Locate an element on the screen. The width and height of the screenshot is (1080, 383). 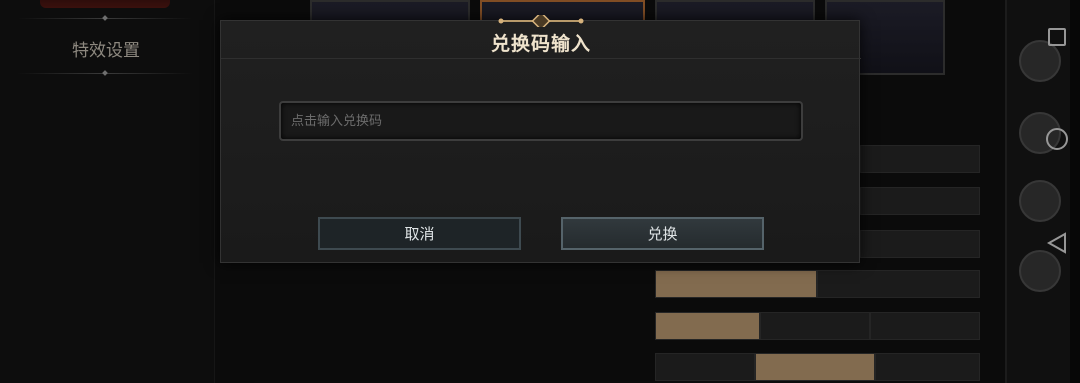
cancel-button-label: 取消 is located at coordinates (419, 234).